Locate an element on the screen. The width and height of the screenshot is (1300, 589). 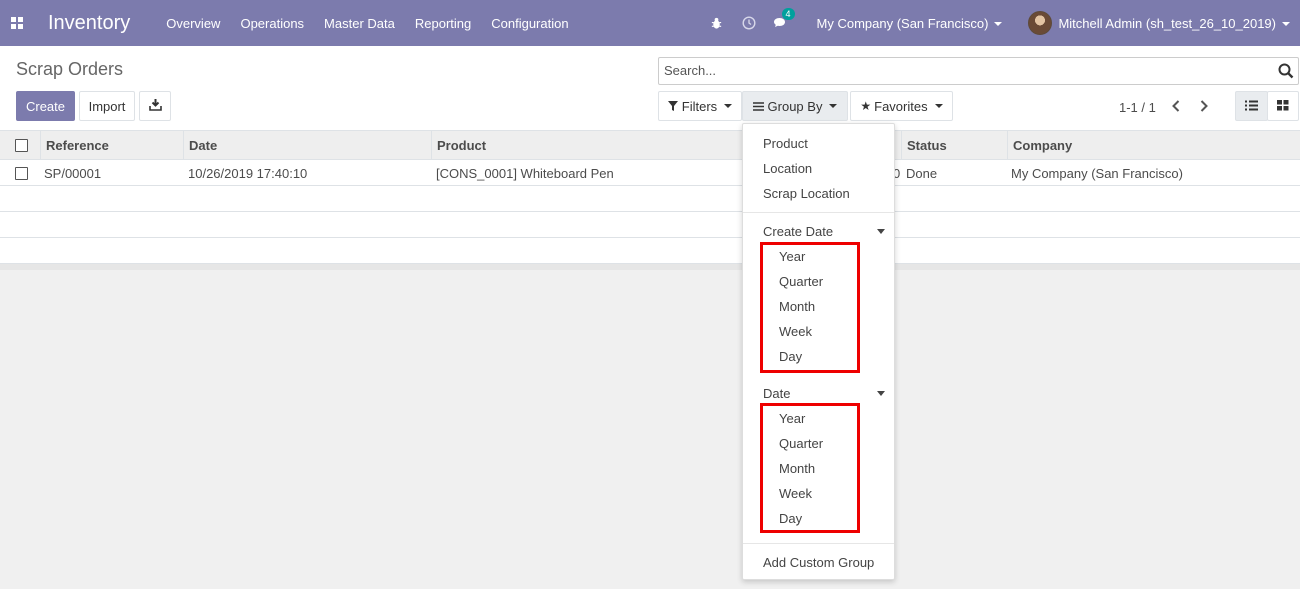
import-button: Import is located at coordinates (107, 106).